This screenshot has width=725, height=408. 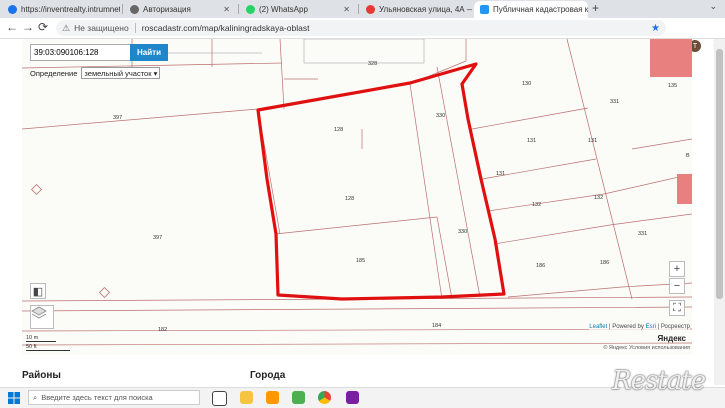 What do you see at coordinates (324, 397) in the screenshot?
I see `chrome-icon` at bounding box center [324, 397].